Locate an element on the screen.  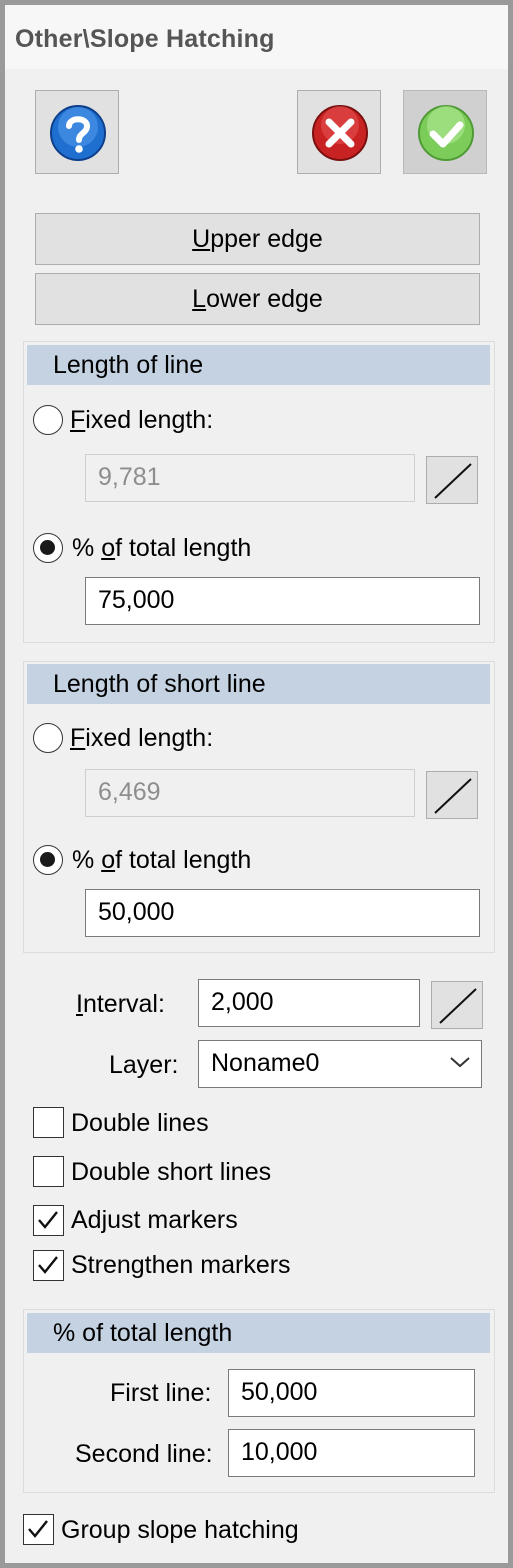
cancel-icon is located at coordinates (340, 133).